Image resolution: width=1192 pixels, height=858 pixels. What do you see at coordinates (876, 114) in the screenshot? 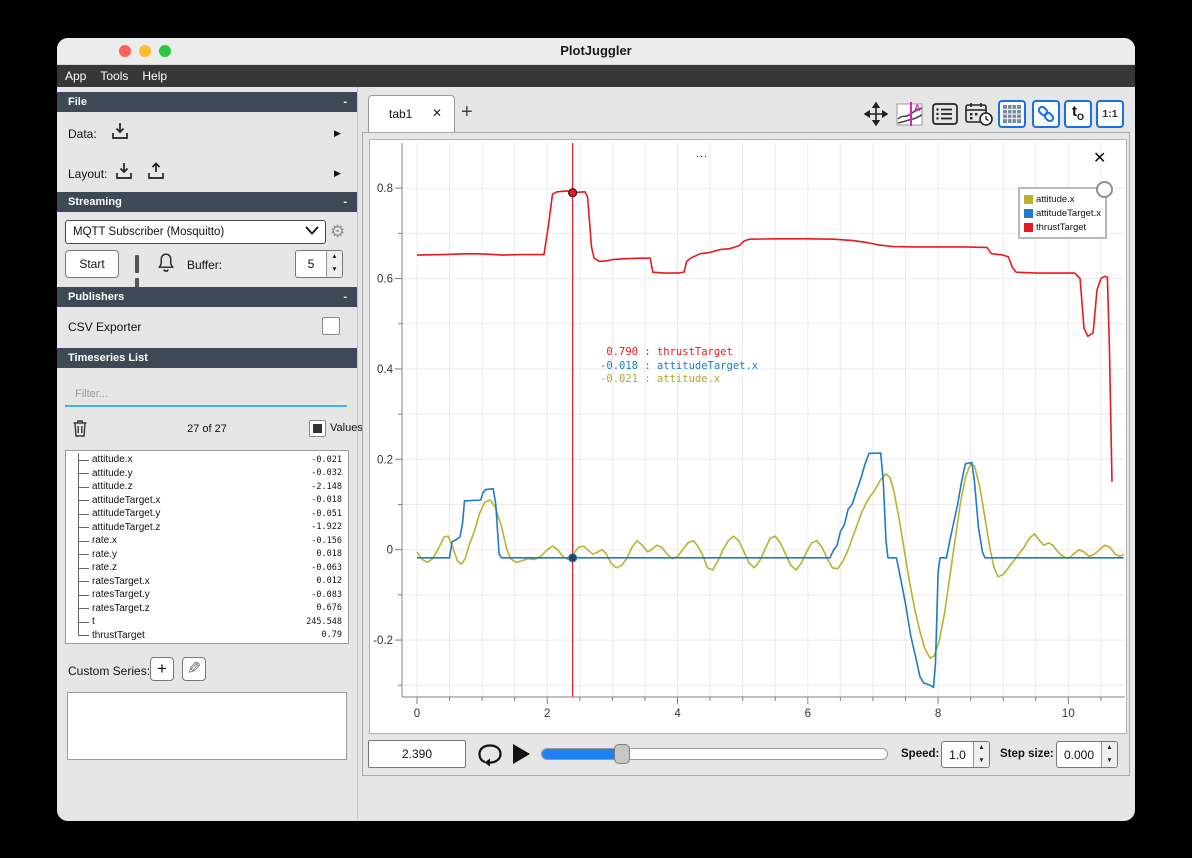
I see `fullscreen-move-button` at bounding box center [876, 114].